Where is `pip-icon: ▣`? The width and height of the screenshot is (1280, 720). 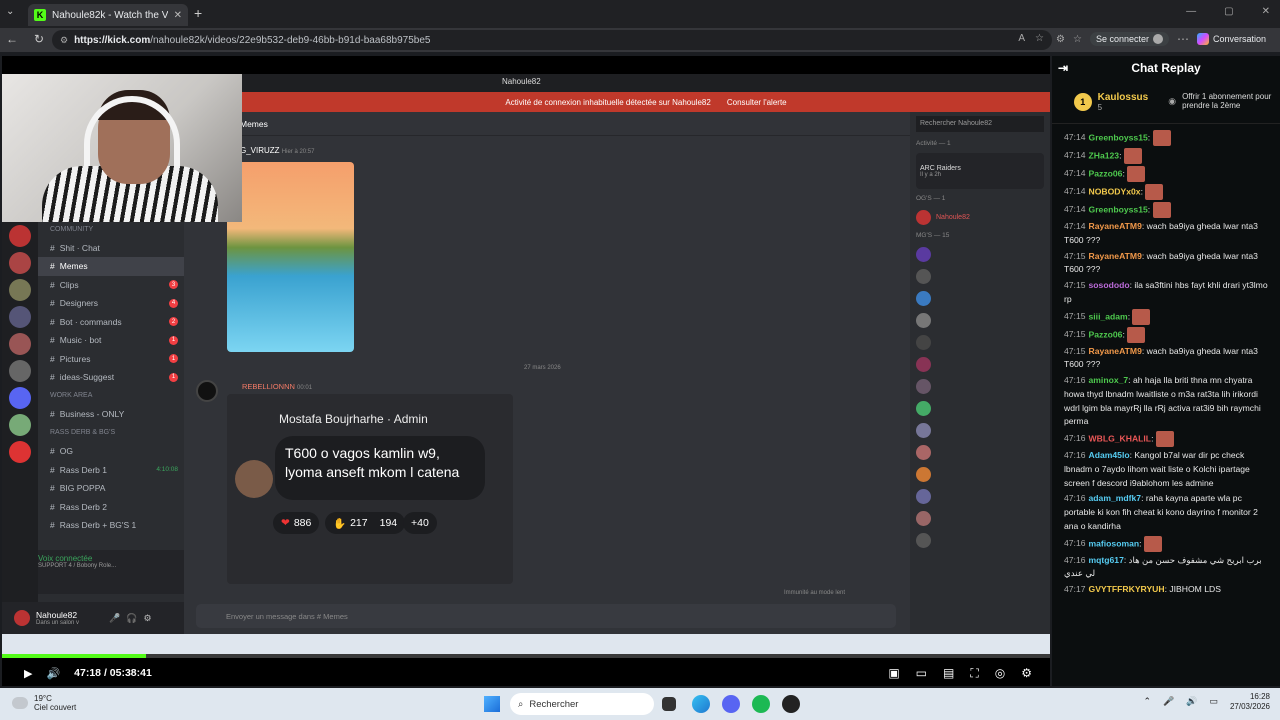 pip-icon: ▣ is located at coordinates (893, 673).